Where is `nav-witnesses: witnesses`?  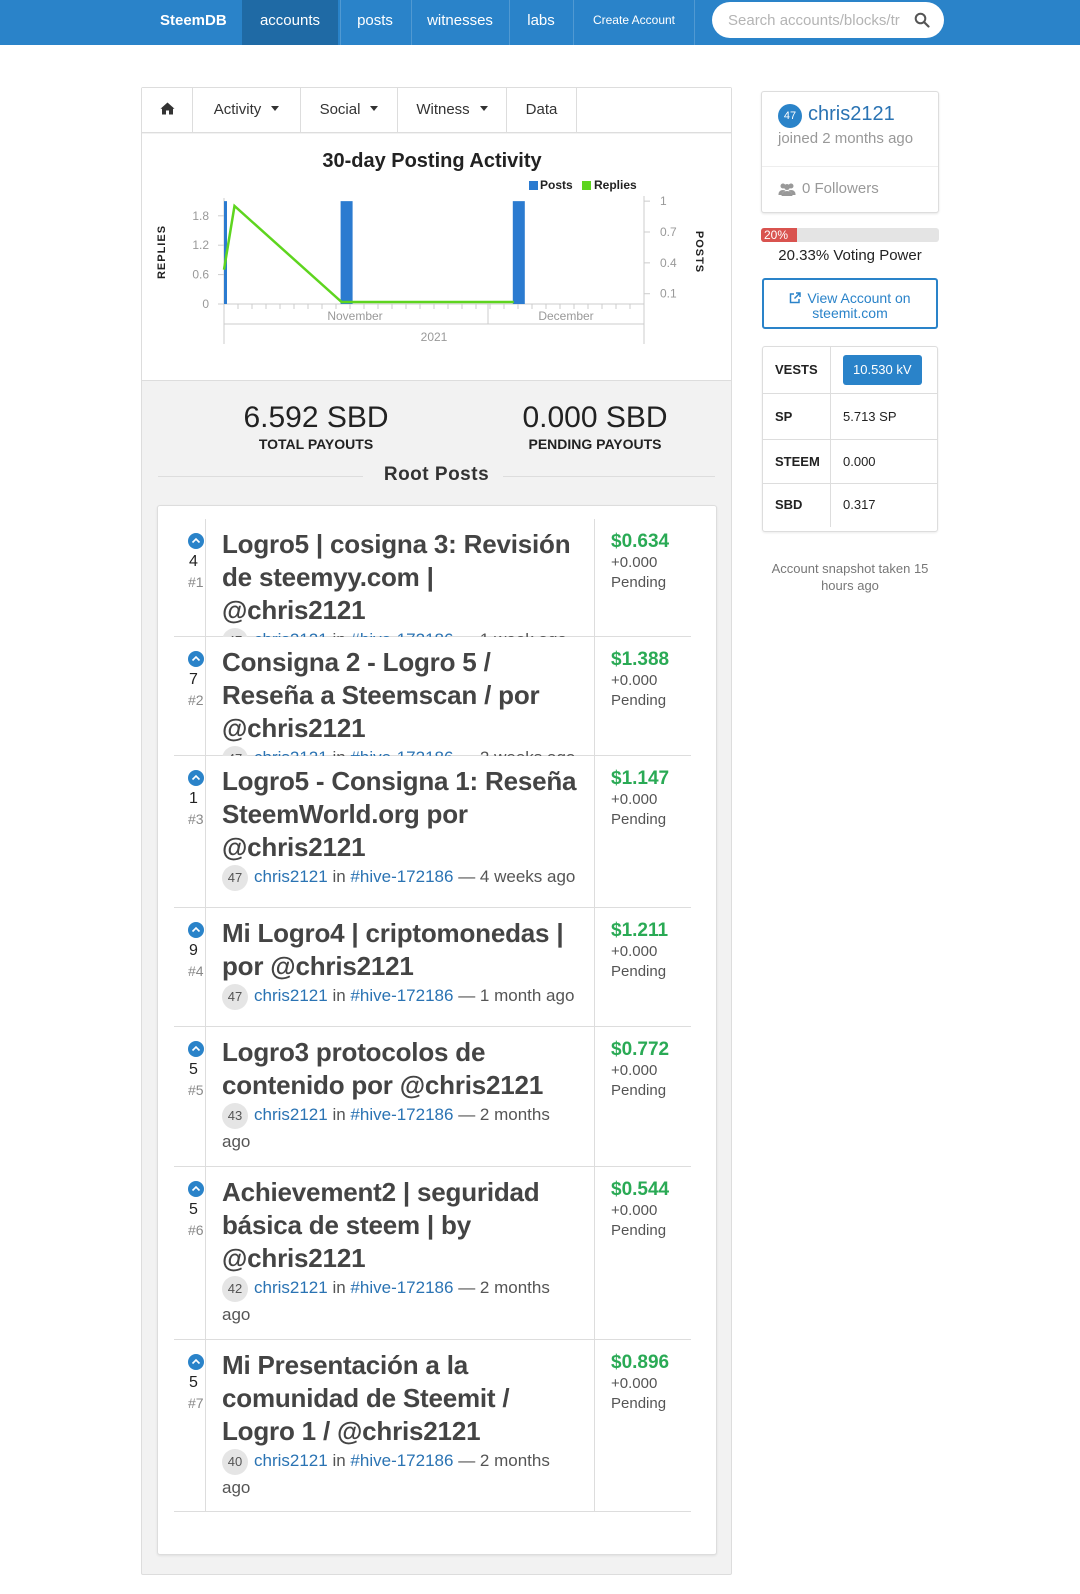
nav-witnesses: witnesses is located at coordinates (460, 22).